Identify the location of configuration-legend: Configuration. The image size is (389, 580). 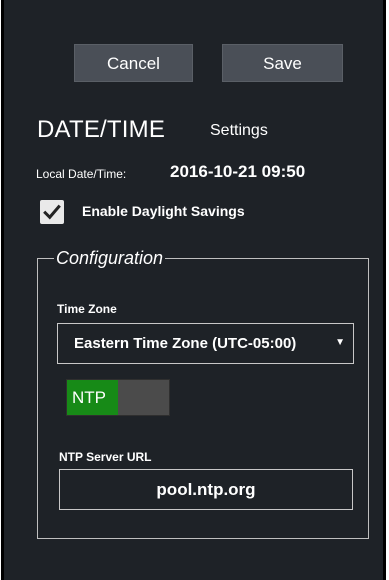
(110, 258).